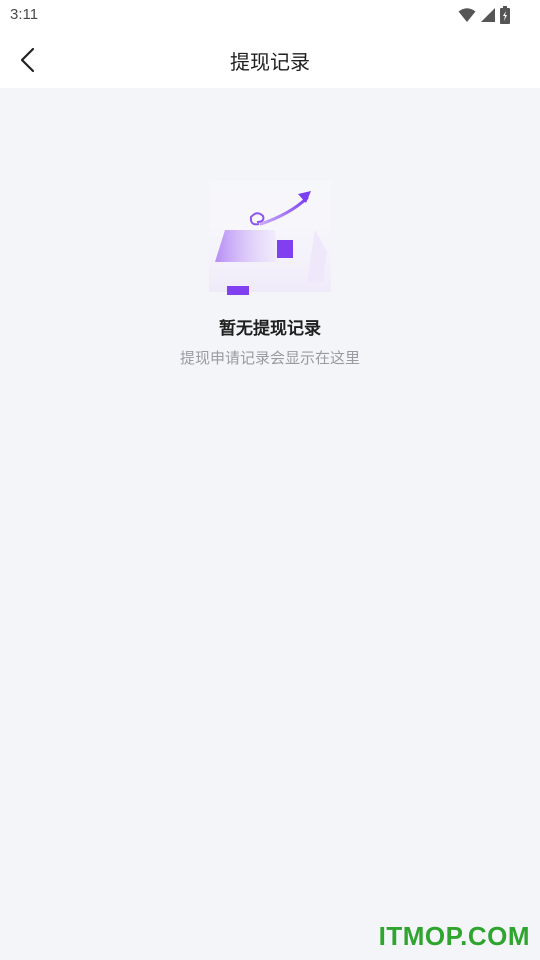 Image resolution: width=540 pixels, height=960 pixels. I want to click on empty-title: 暂无提现记录, so click(270, 329).